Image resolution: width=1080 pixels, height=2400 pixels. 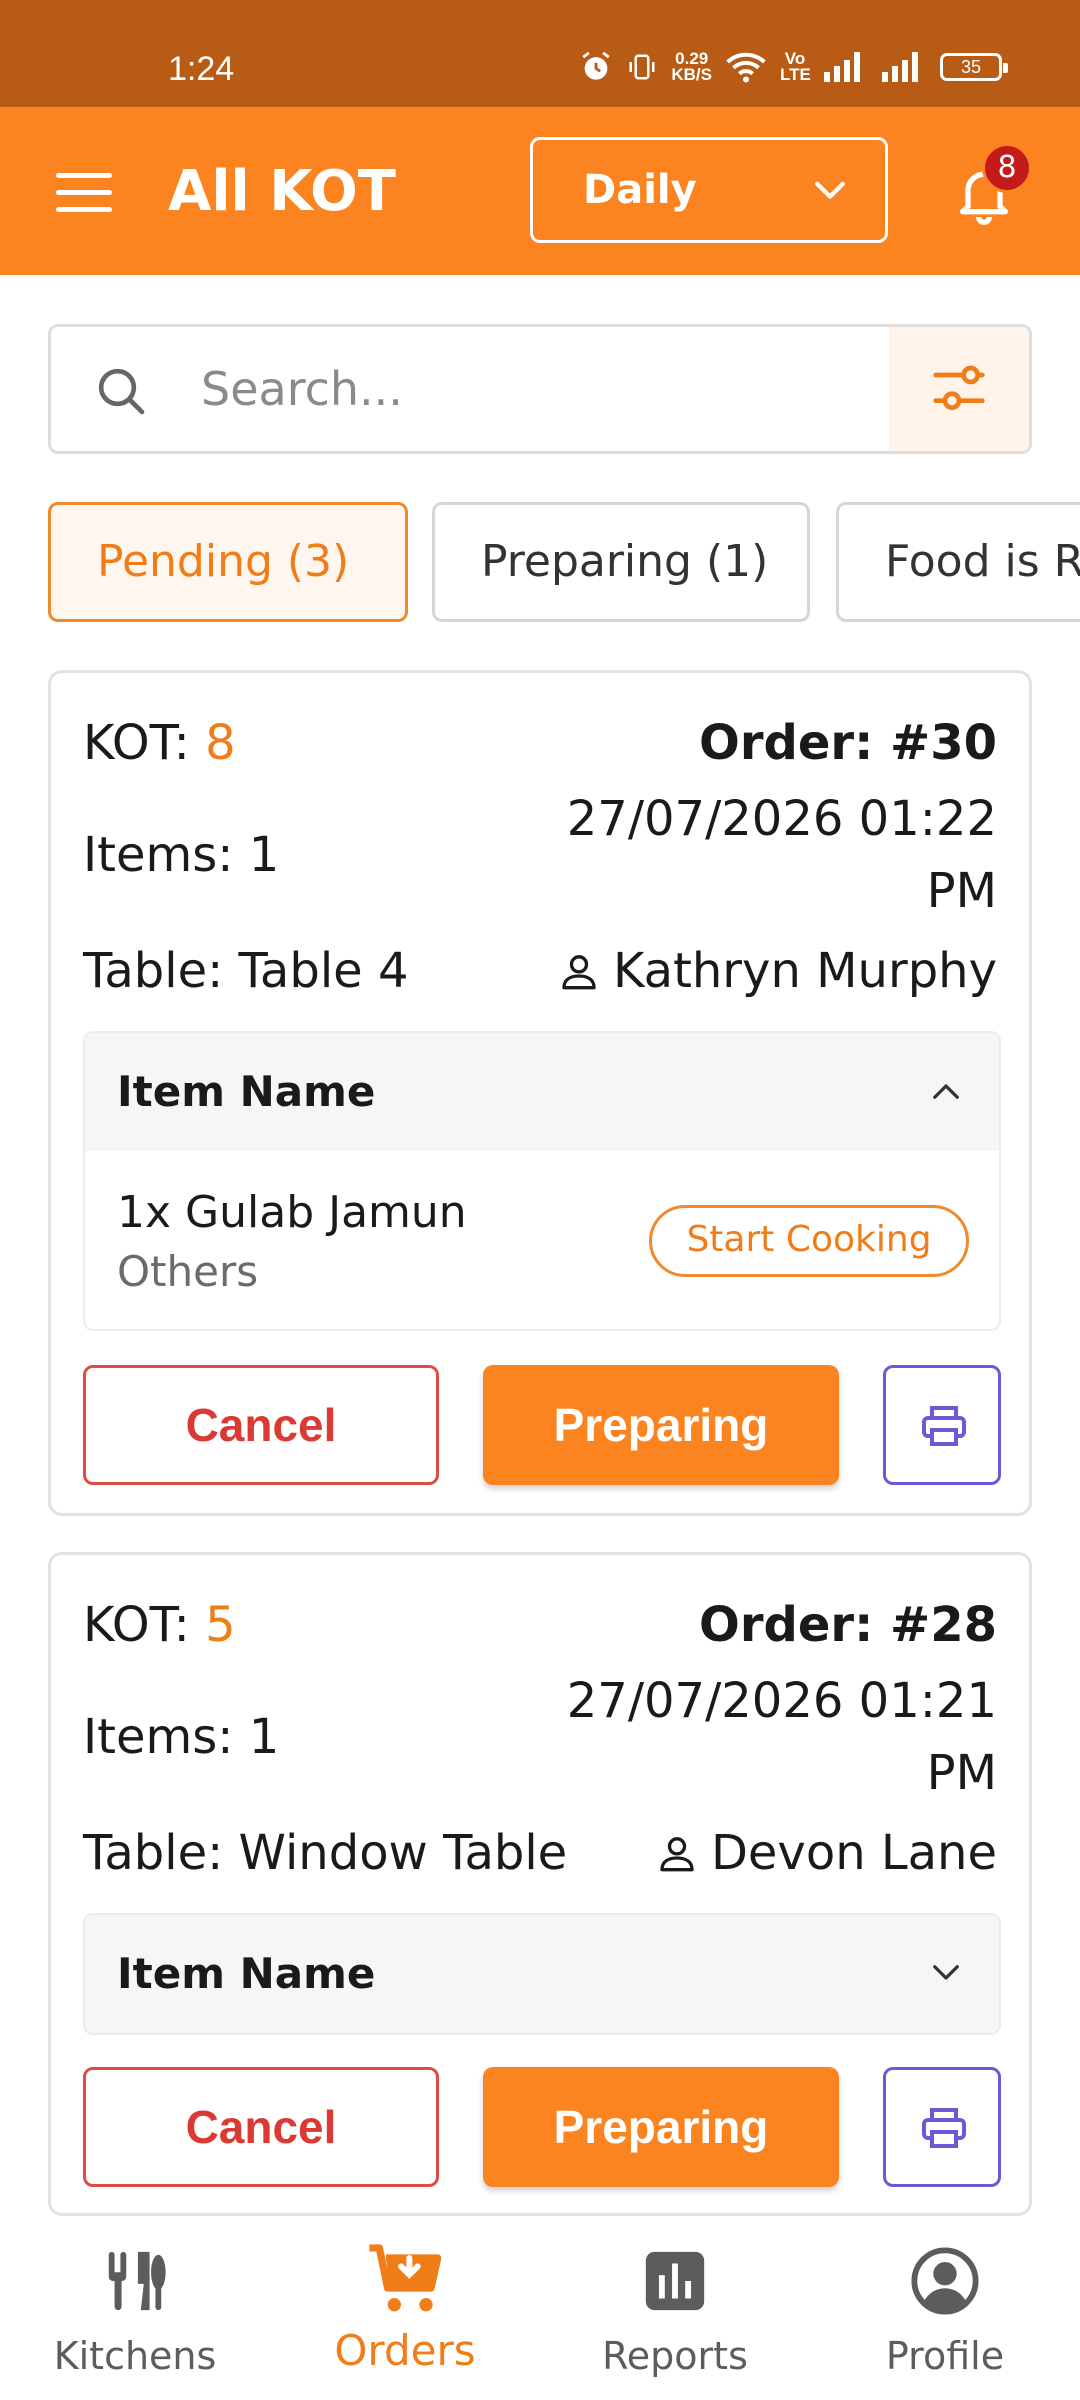 I want to click on kot-number-value: 8, so click(x=220, y=743).